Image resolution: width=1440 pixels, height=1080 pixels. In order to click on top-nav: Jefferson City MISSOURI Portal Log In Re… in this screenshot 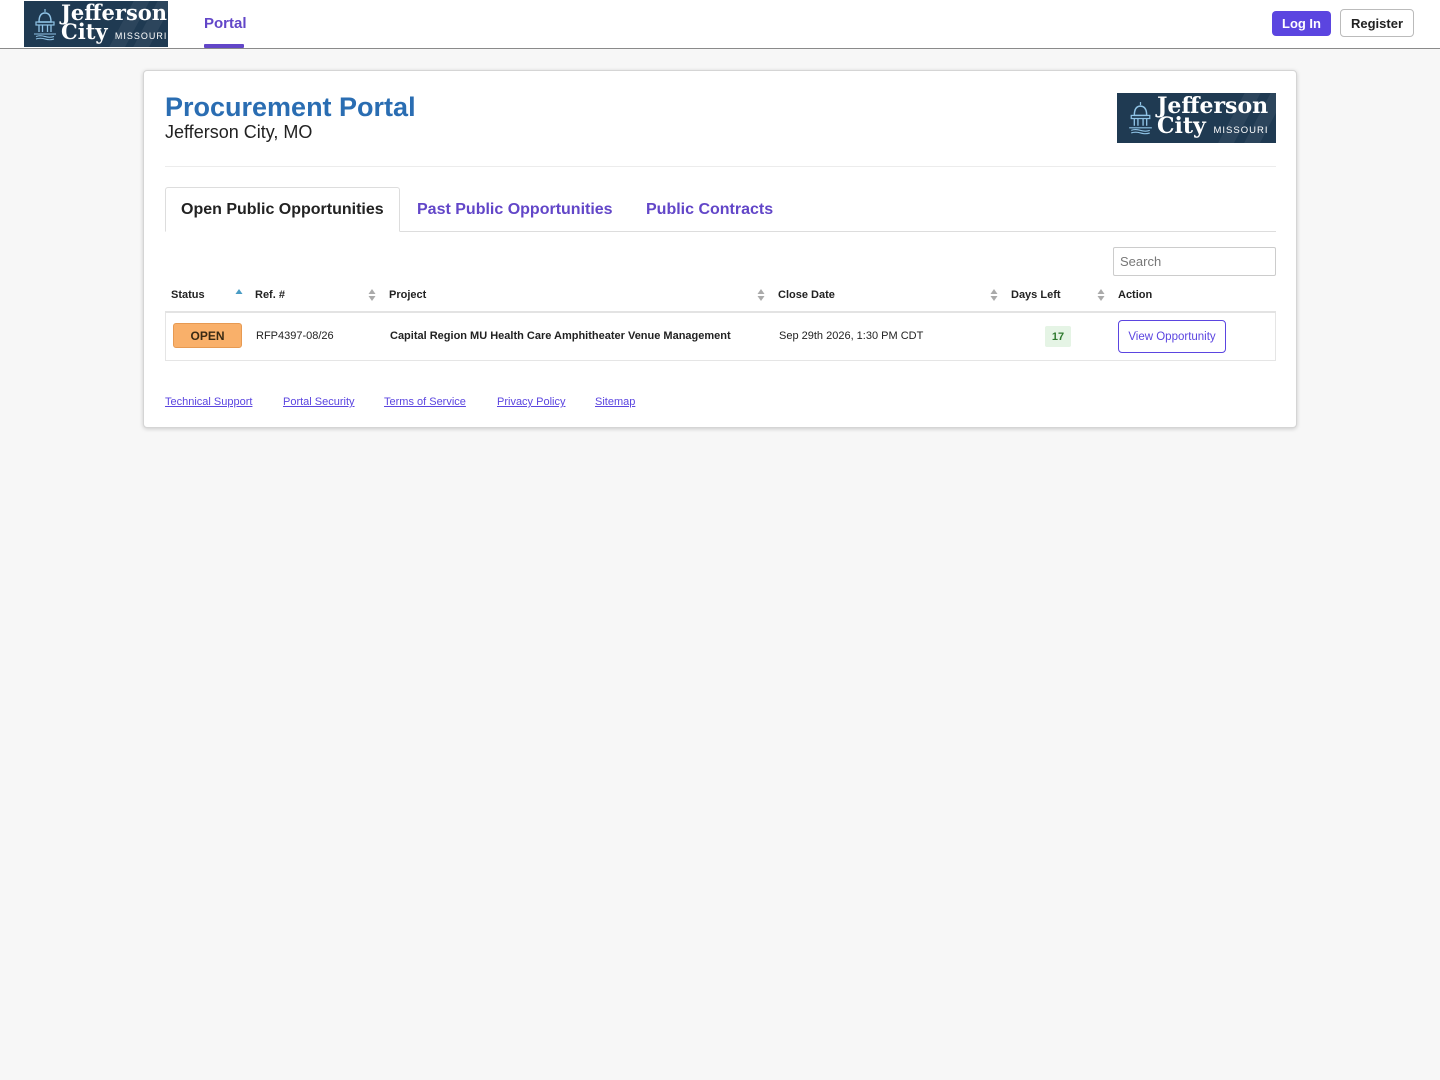, I will do `click(720, 24)`.